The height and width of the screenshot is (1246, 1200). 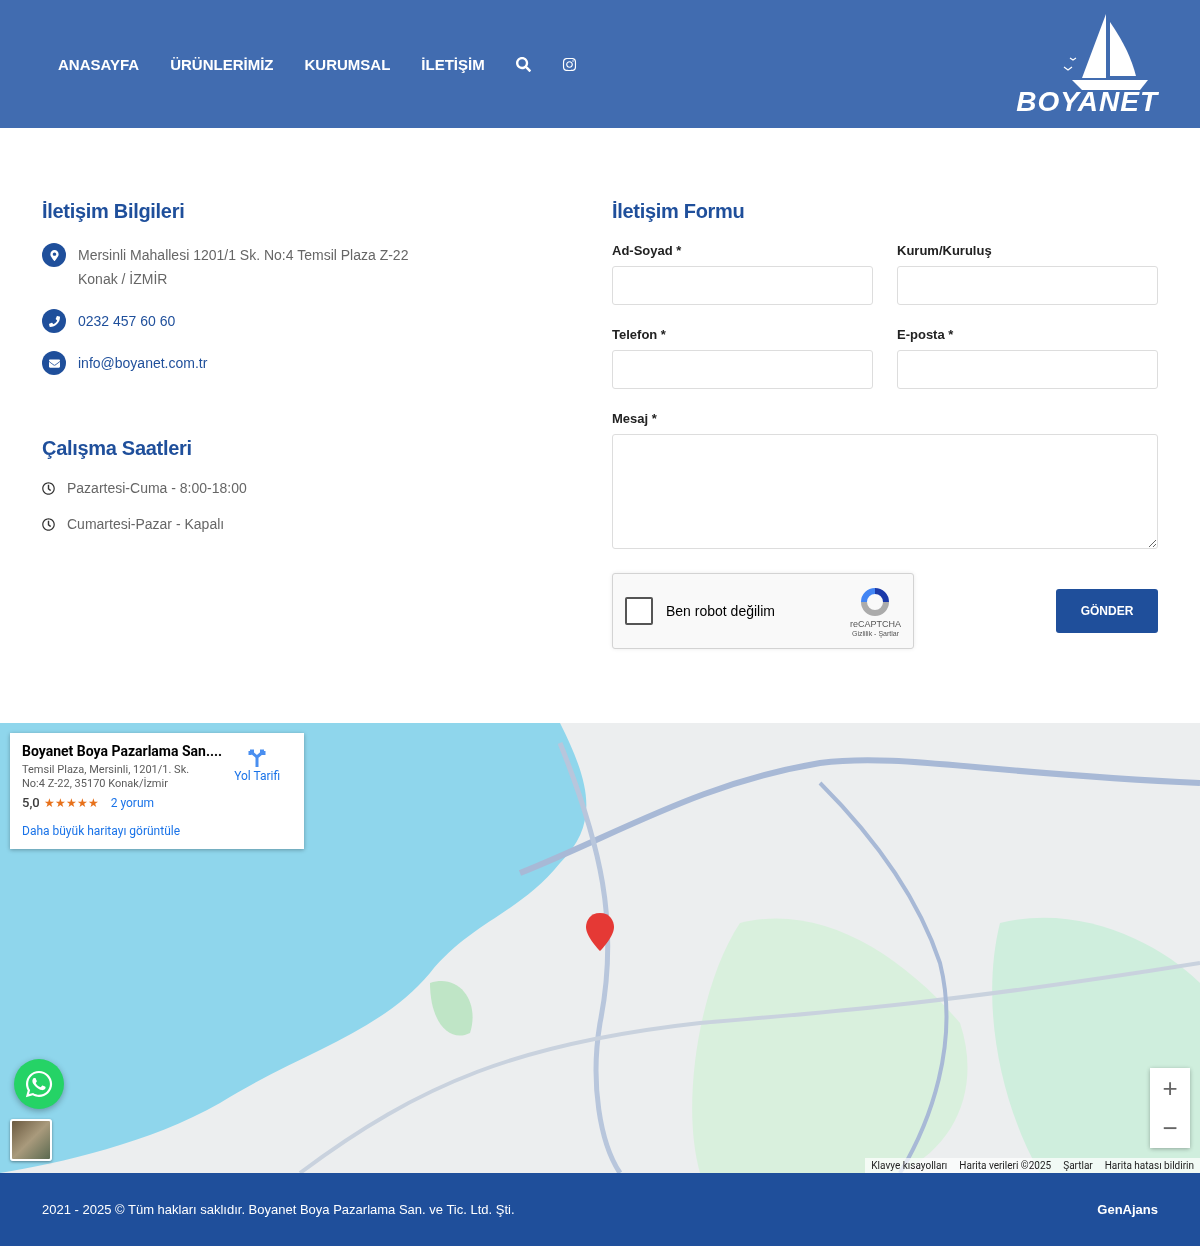 I want to click on attribution-link: Harita hatası bildirin, so click(x=1149, y=1165).